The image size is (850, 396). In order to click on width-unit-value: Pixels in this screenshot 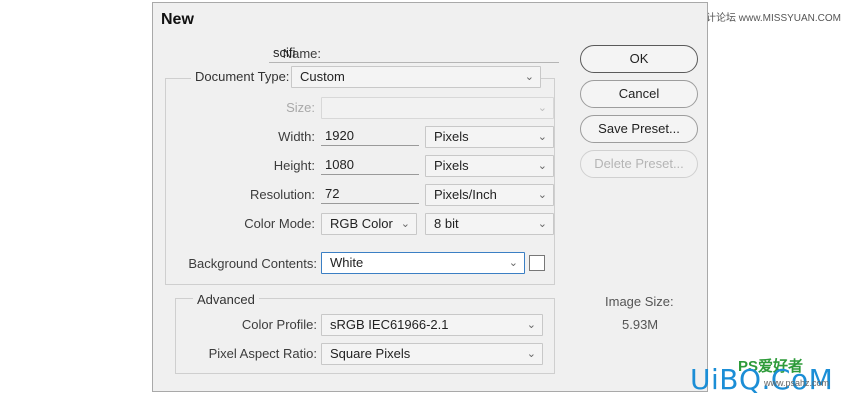, I will do `click(451, 136)`.